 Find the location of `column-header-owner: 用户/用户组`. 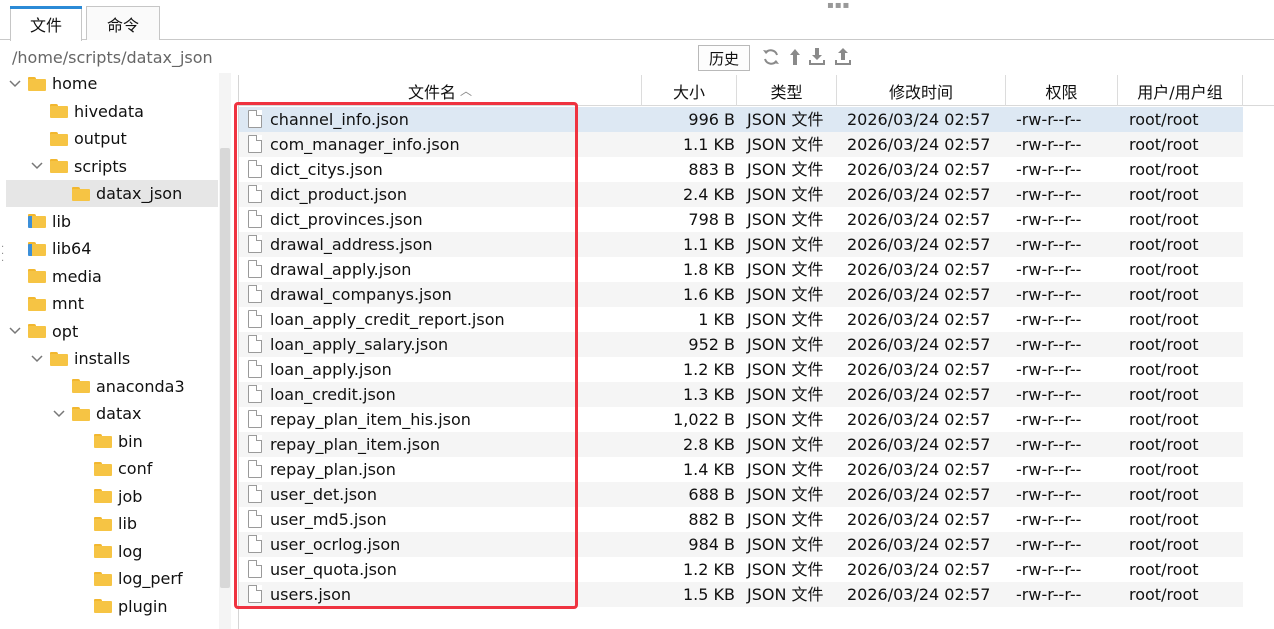

column-header-owner: 用户/用户组 is located at coordinates (1180, 90).